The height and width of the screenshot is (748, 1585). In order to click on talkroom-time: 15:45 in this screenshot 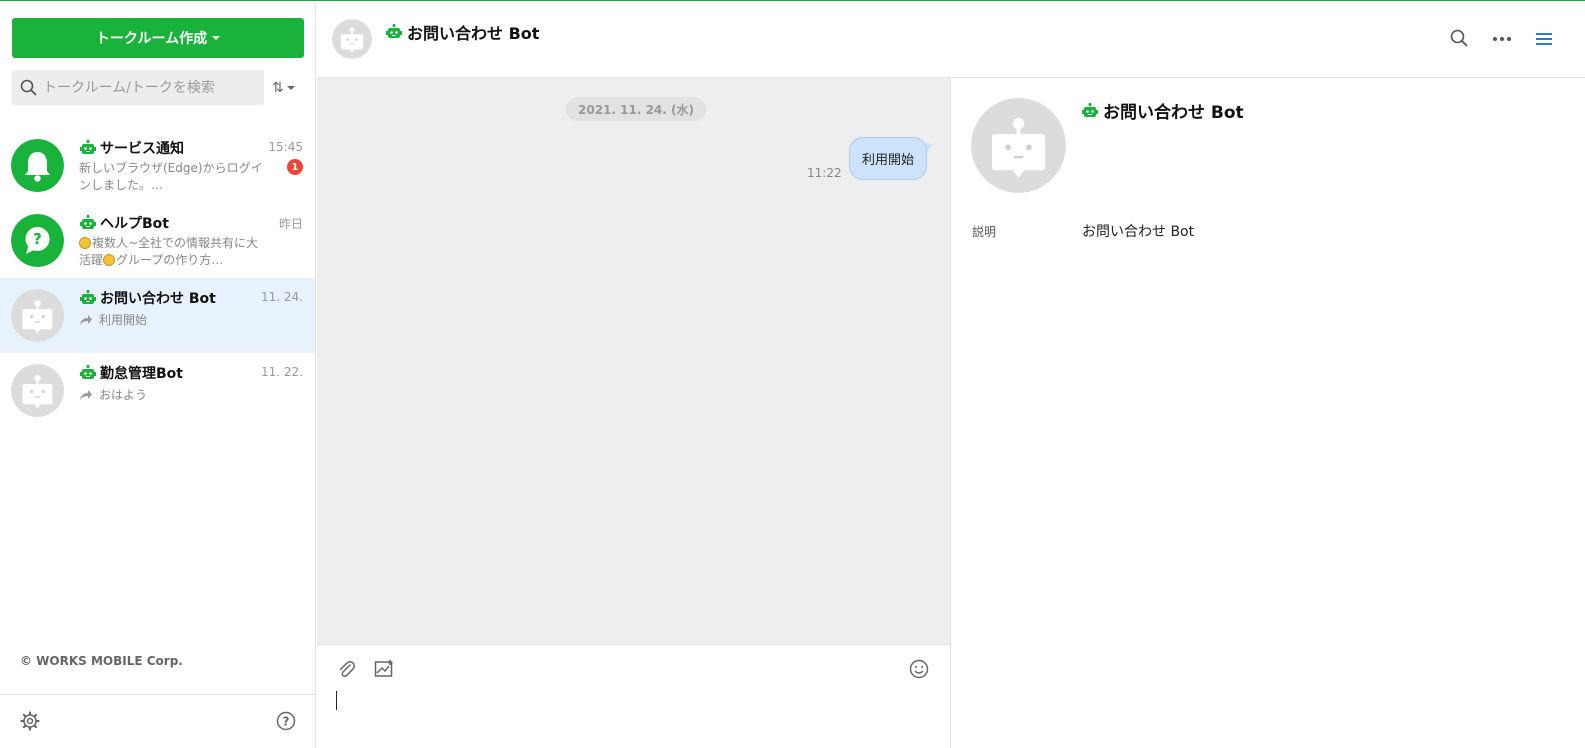, I will do `click(285, 147)`.